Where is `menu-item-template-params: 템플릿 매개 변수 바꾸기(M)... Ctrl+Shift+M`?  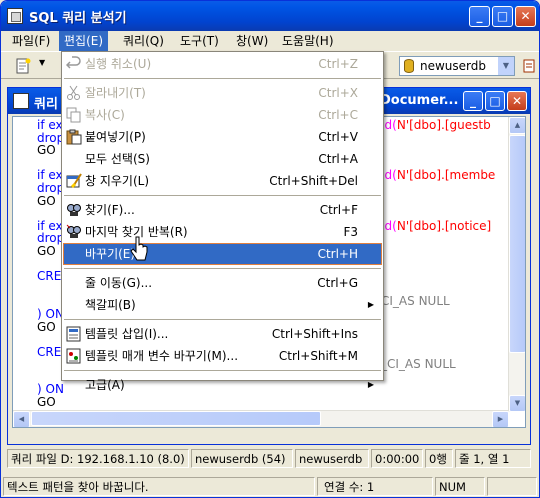
menu-item-template-params: 템플릿 매개 변수 바꾸기(M)... Ctrl+Shift+M is located at coordinates (222, 356).